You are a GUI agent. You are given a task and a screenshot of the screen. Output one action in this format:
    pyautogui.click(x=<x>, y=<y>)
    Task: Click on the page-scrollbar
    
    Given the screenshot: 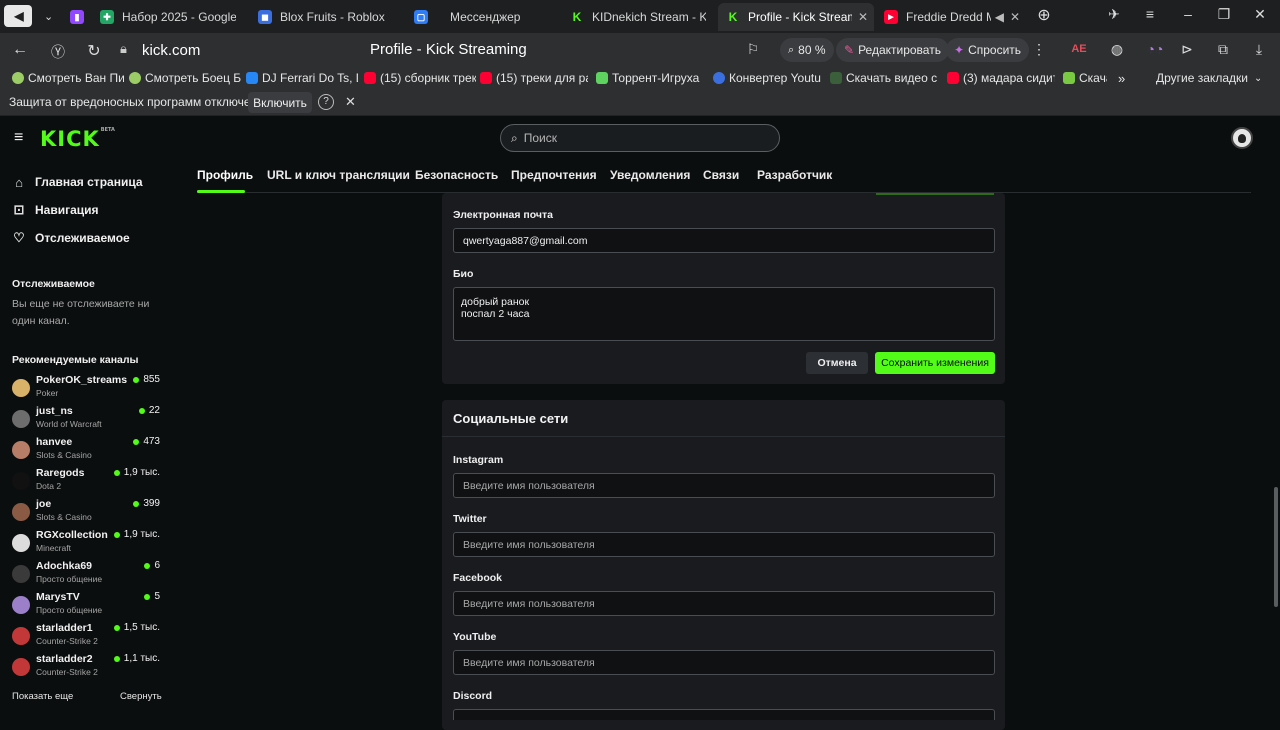 What is the action you would take?
    pyautogui.click(x=1276, y=547)
    